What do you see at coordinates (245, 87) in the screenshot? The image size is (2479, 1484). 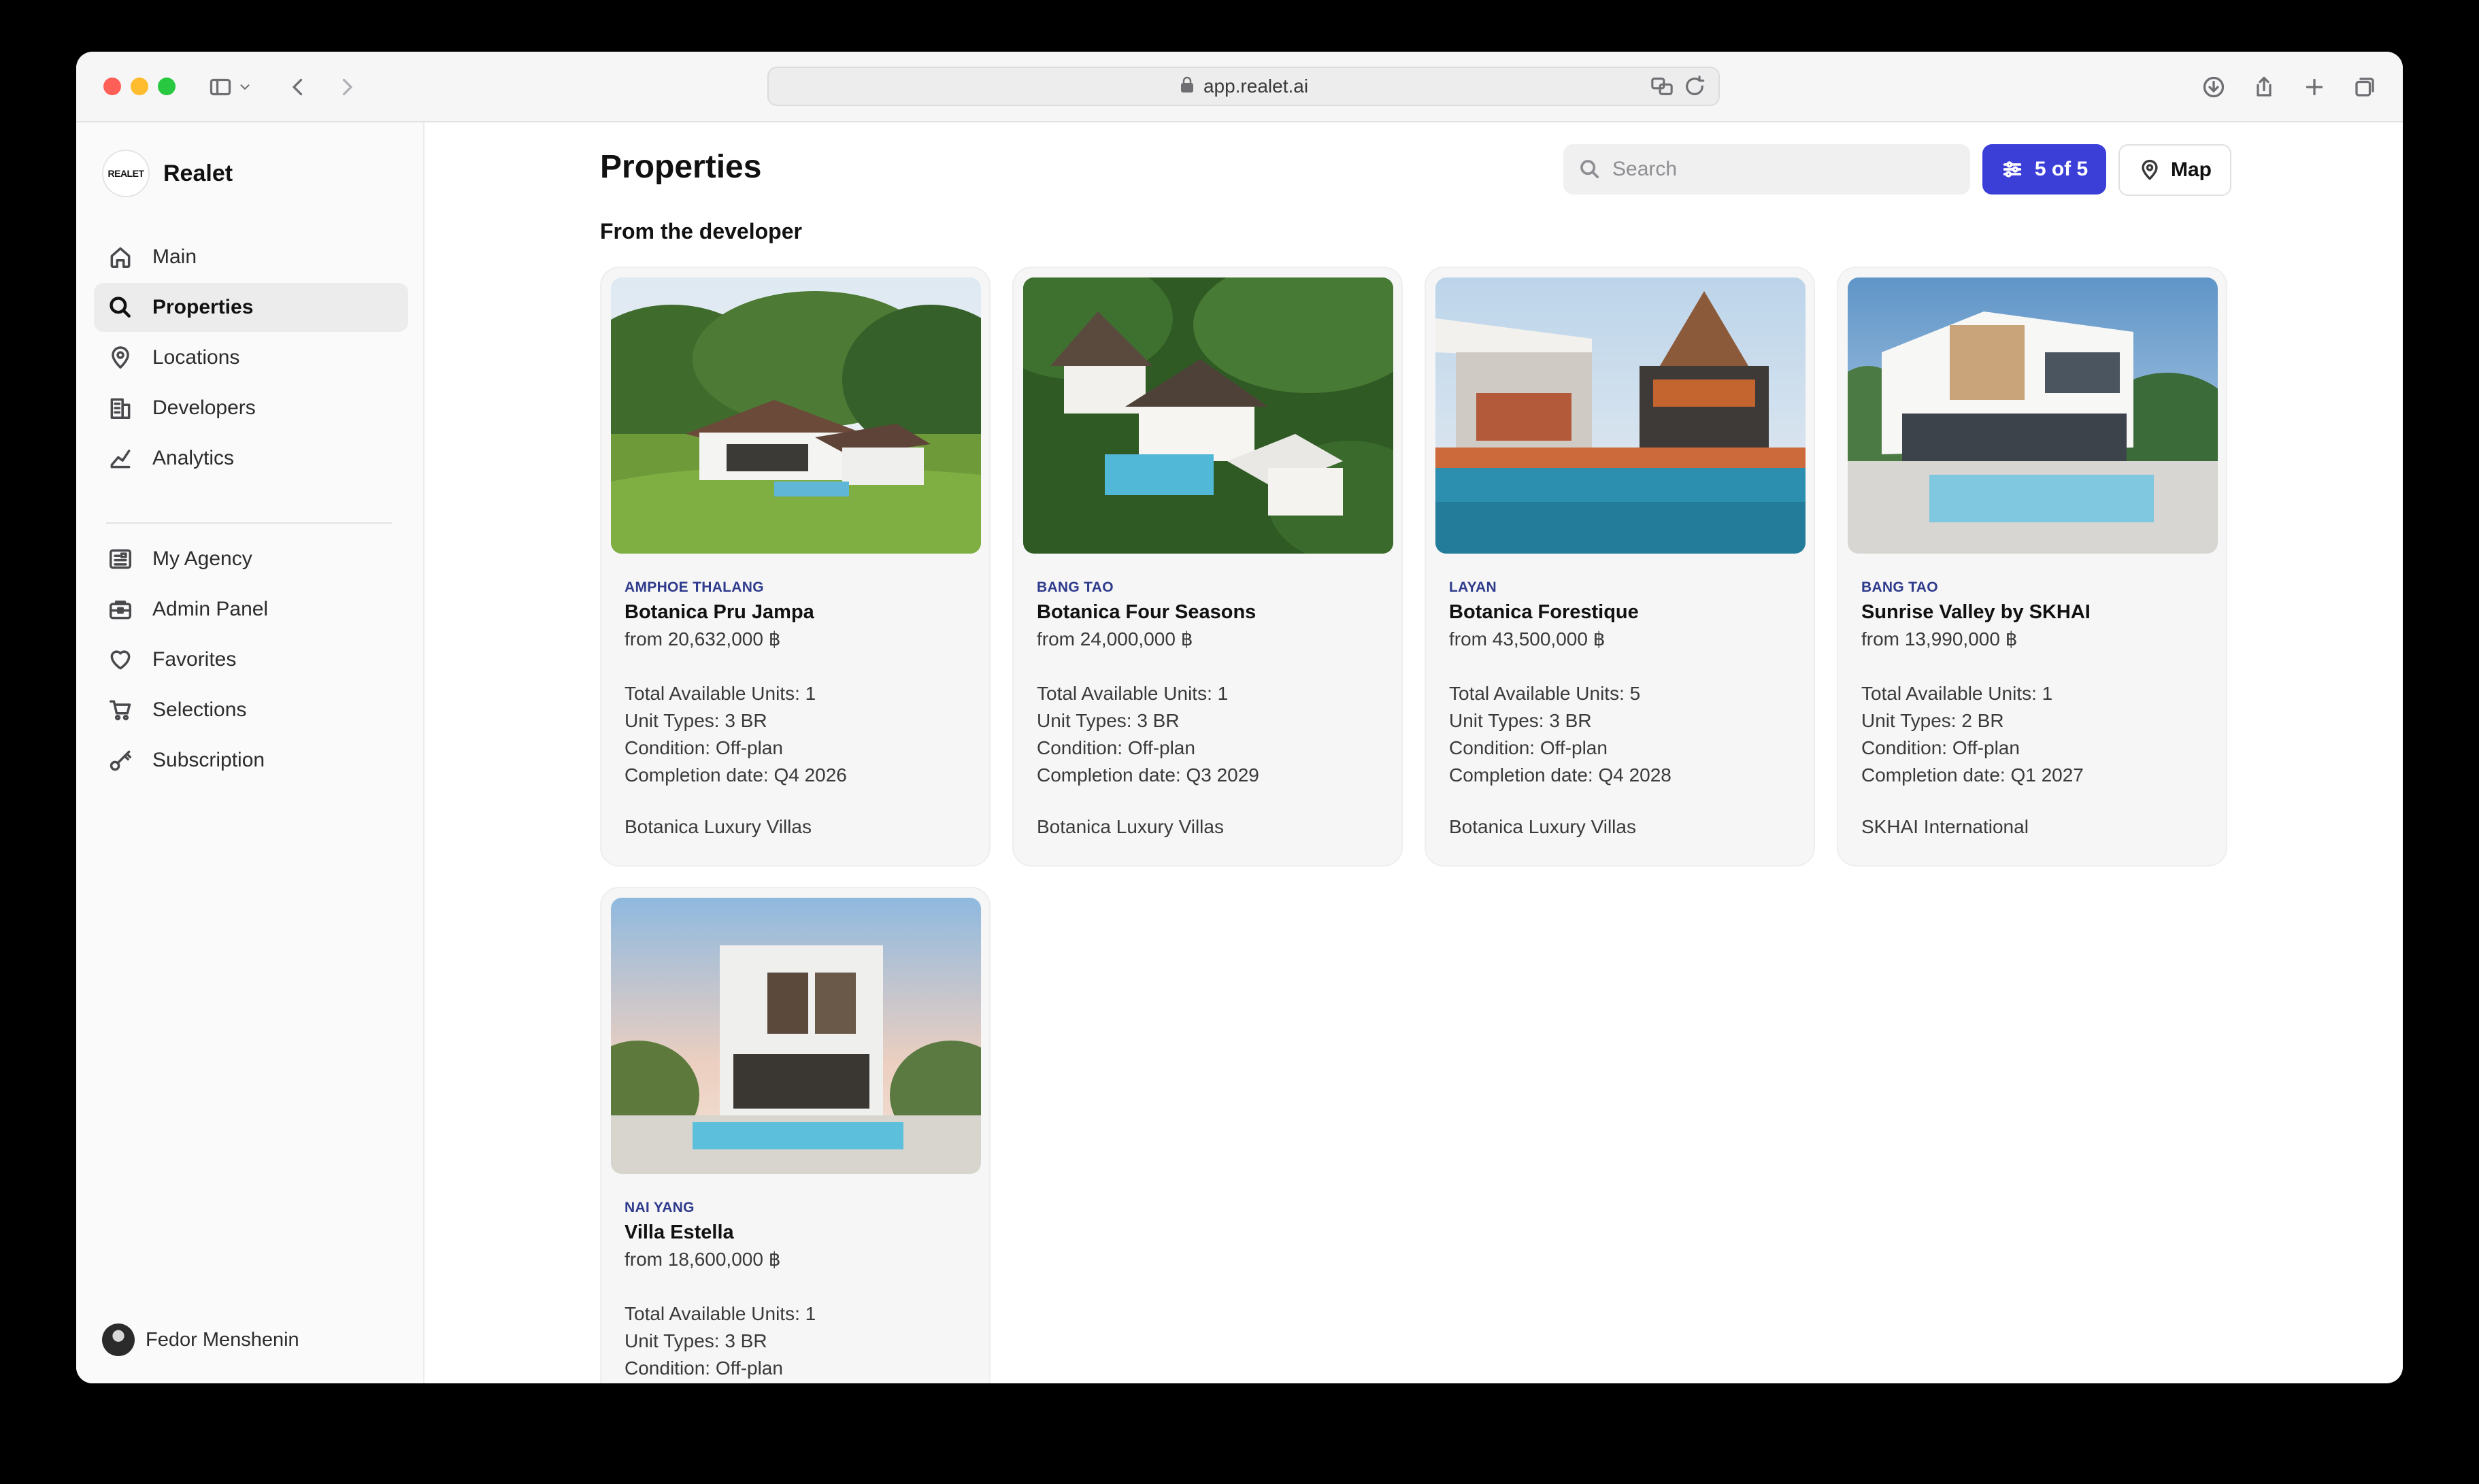 I see `chevron-down-icon` at bounding box center [245, 87].